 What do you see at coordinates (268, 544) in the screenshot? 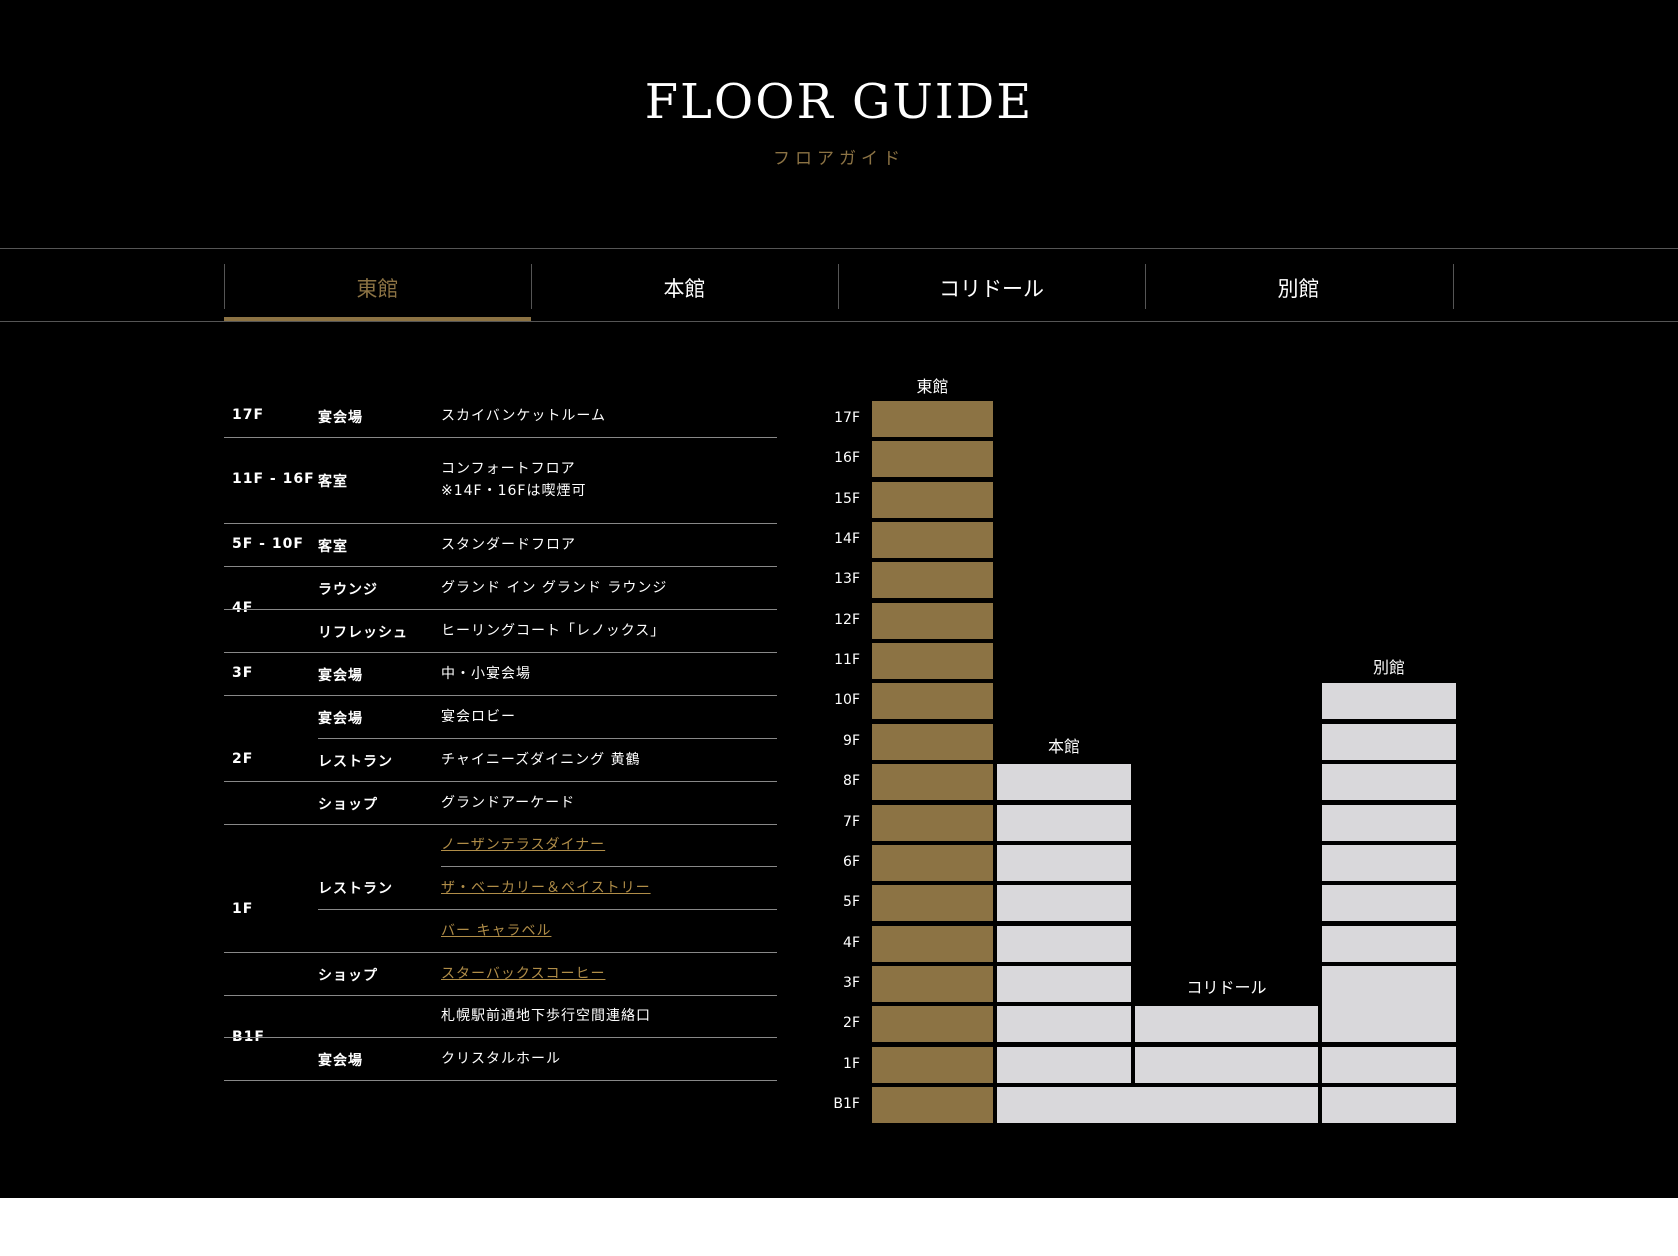
I see `floor-level-label: 5F - 10F` at bounding box center [268, 544].